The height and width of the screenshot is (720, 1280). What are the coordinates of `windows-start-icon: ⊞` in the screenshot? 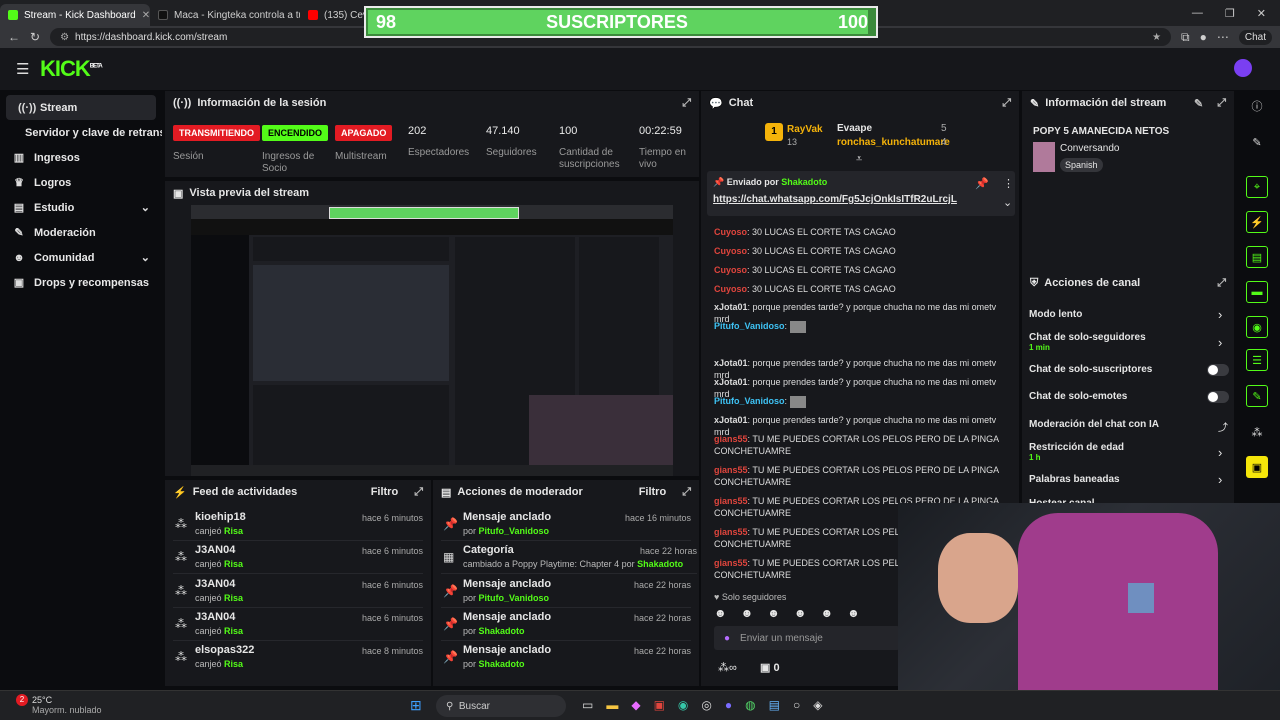 It's located at (416, 705).